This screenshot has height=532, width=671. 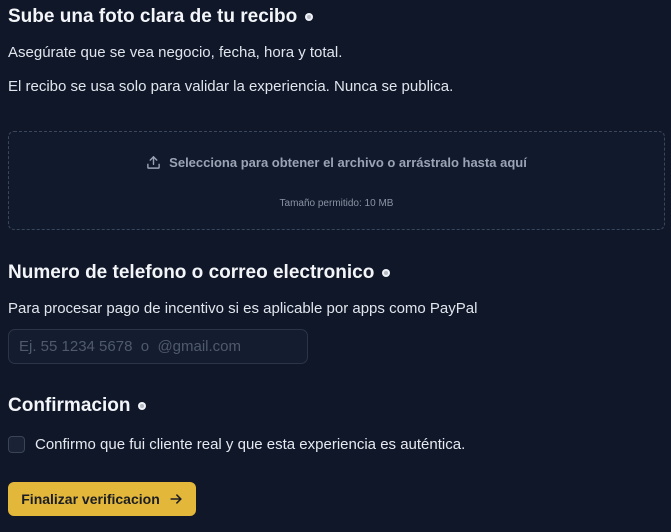 What do you see at coordinates (90, 499) in the screenshot?
I see `finalize-button-label: Finalizar verificacion` at bounding box center [90, 499].